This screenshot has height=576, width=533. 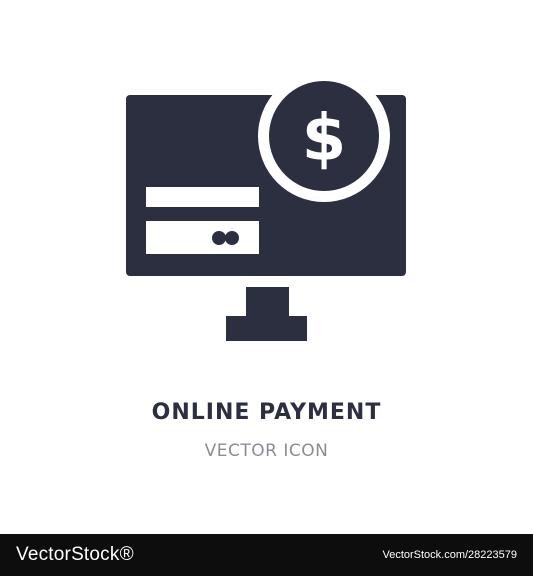 What do you see at coordinates (266, 328) in the screenshot?
I see `monitor-base` at bounding box center [266, 328].